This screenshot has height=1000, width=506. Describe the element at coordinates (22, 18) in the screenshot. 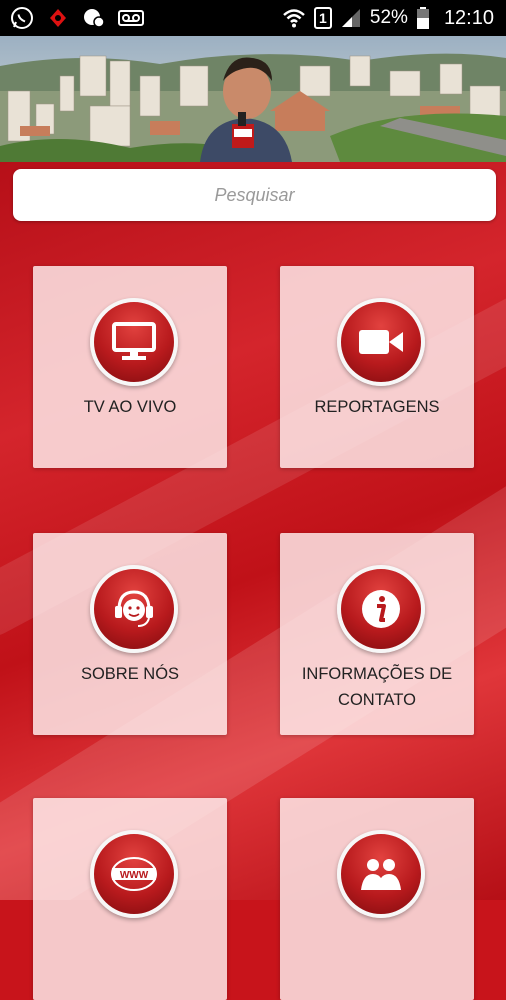

I see `whatsapp-icon` at that location.